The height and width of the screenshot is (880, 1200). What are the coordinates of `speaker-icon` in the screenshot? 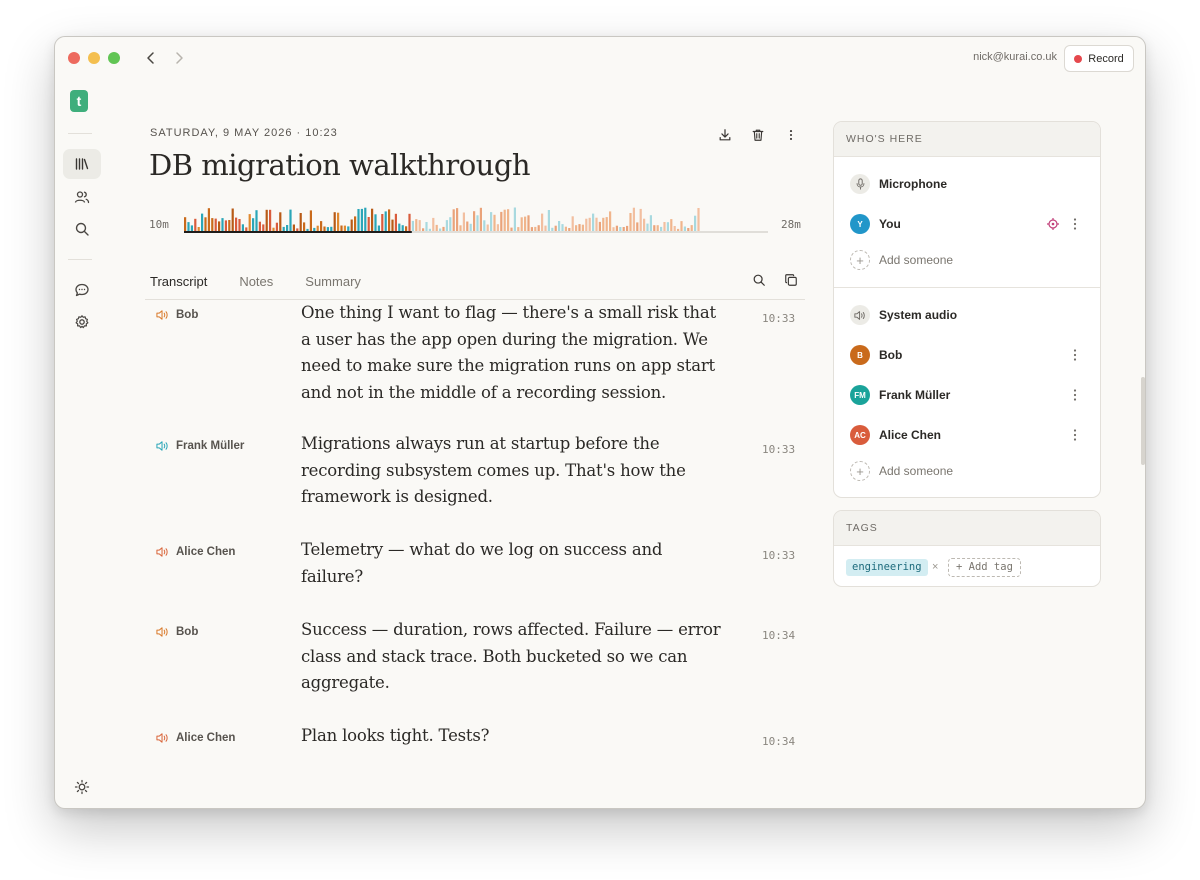 It's located at (860, 315).